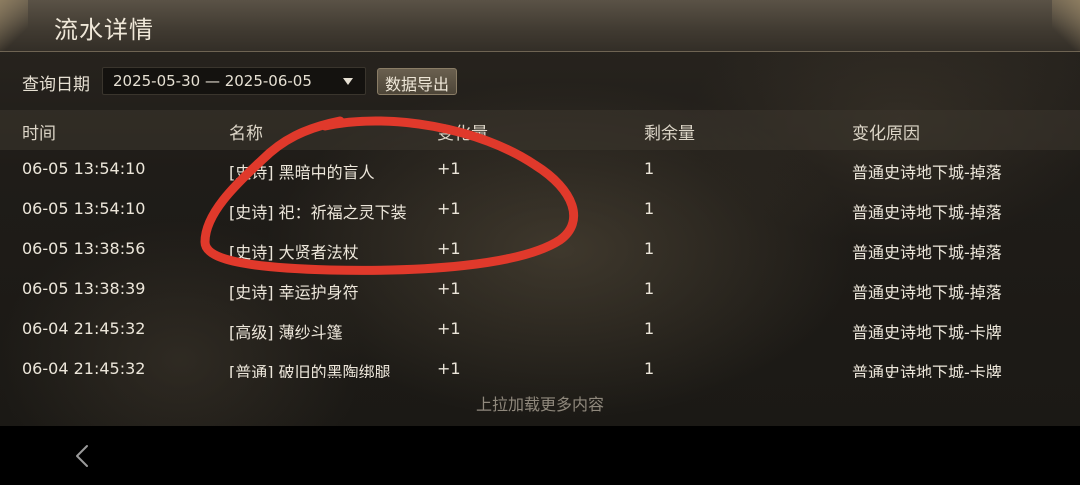 The width and height of the screenshot is (1080, 485). I want to click on header-remaining: 剩余量, so click(669, 134).